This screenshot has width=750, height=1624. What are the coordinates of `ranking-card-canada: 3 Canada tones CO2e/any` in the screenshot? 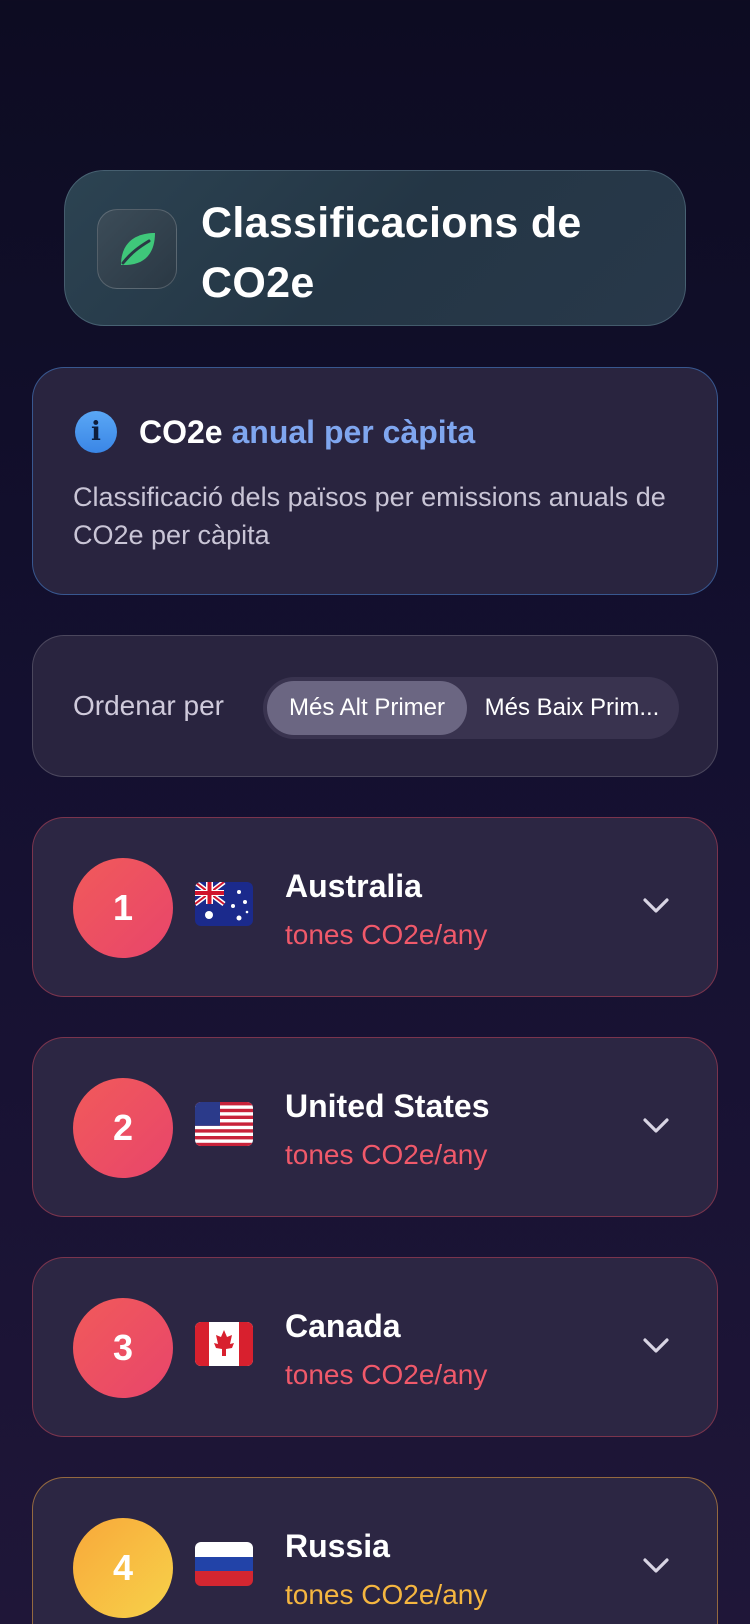 It's located at (375, 1347).